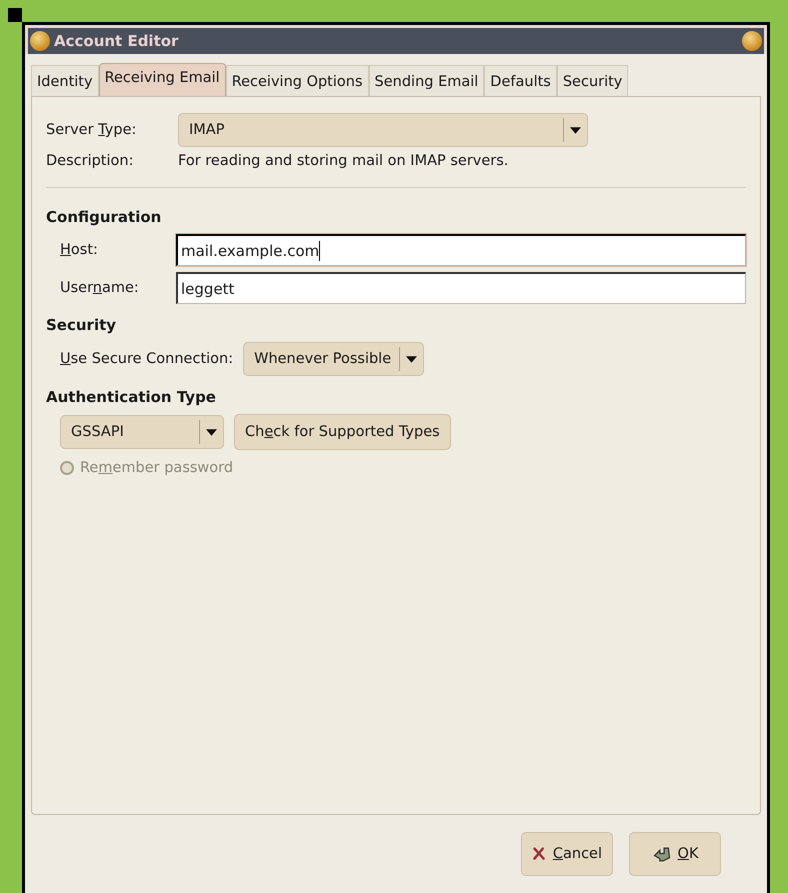  What do you see at coordinates (426, 80) in the screenshot?
I see `tab: Sending Email` at bounding box center [426, 80].